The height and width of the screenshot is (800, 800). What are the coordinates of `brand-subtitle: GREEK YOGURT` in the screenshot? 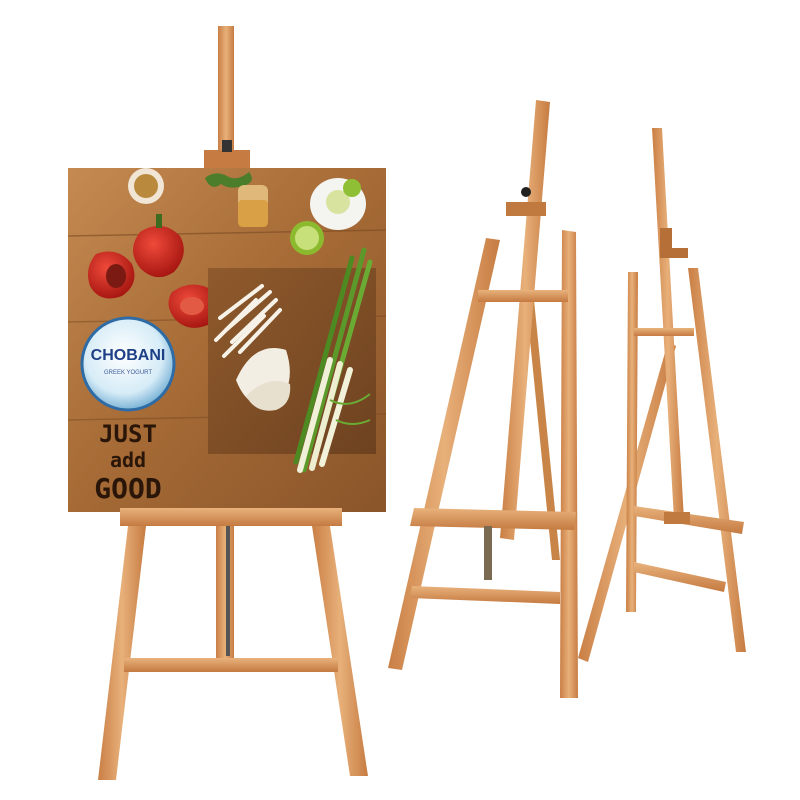 It's located at (128, 373).